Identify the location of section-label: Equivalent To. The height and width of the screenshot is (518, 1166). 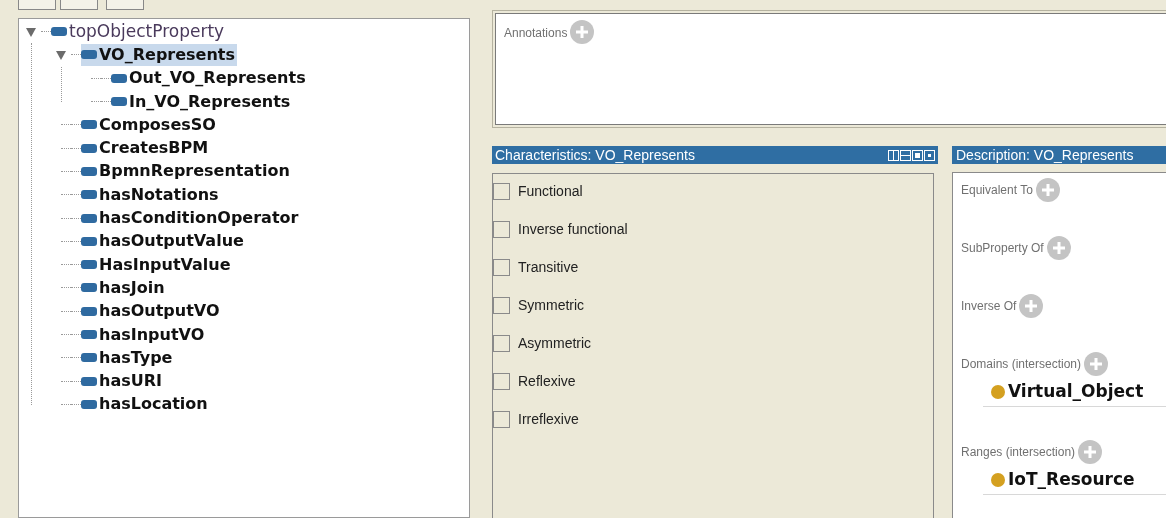
(997, 190).